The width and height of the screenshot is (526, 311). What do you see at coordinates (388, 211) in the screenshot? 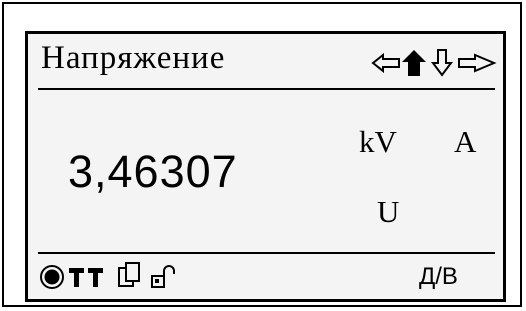
I see `quantity-symbol: U` at bounding box center [388, 211].